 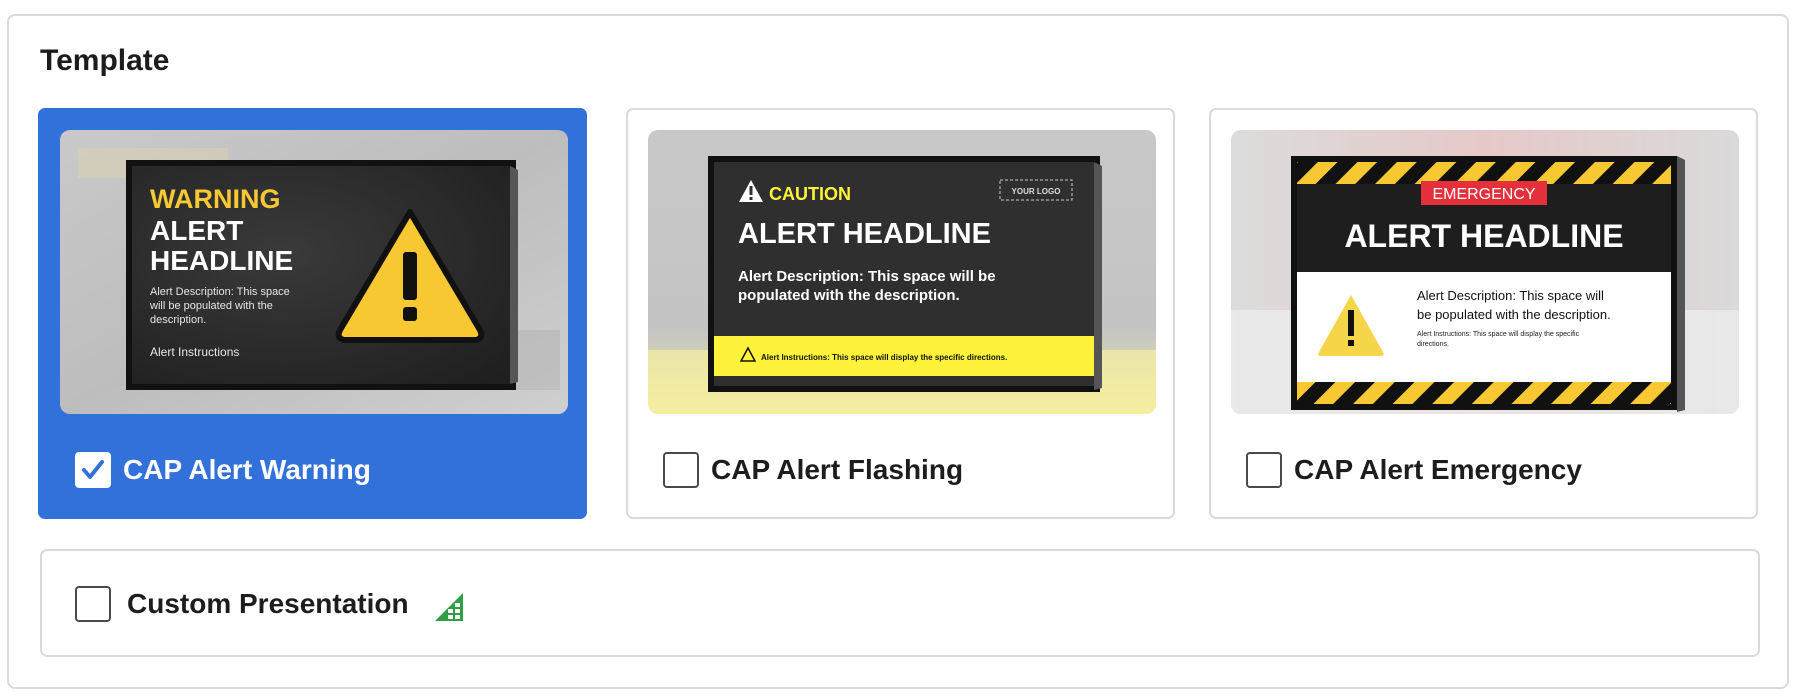 I want to click on preview-kicker: CAUTION, so click(x=810, y=194).